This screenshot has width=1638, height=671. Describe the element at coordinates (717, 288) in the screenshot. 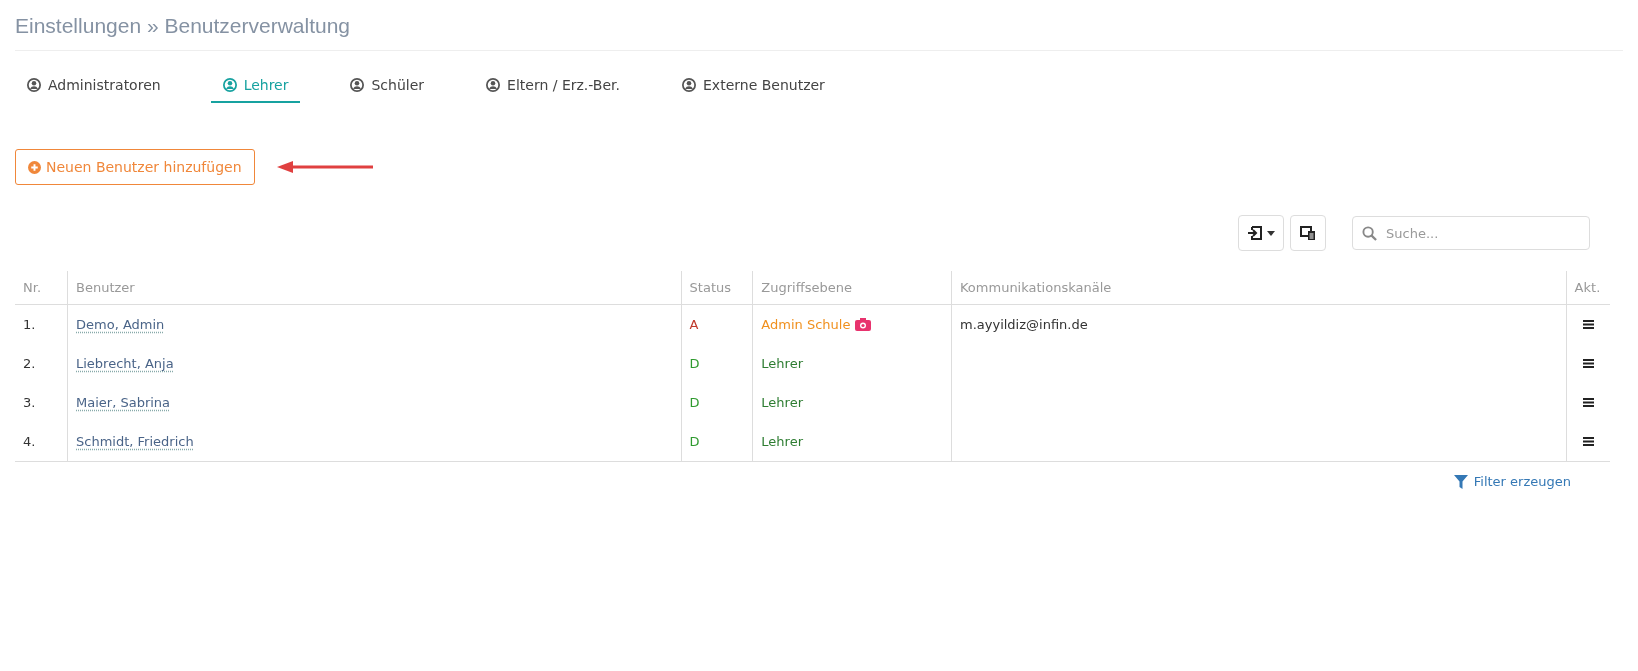

I see `column-header: Status` at that location.